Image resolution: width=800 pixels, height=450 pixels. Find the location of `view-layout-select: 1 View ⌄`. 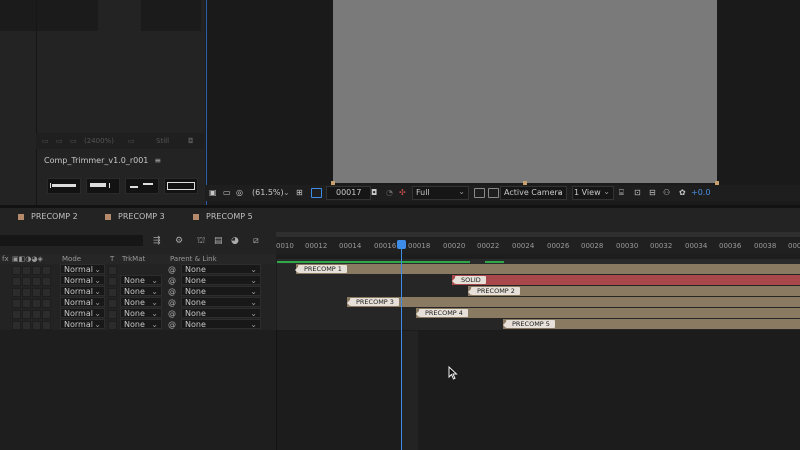

view-layout-select: 1 View ⌄ is located at coordinates (593, 193).